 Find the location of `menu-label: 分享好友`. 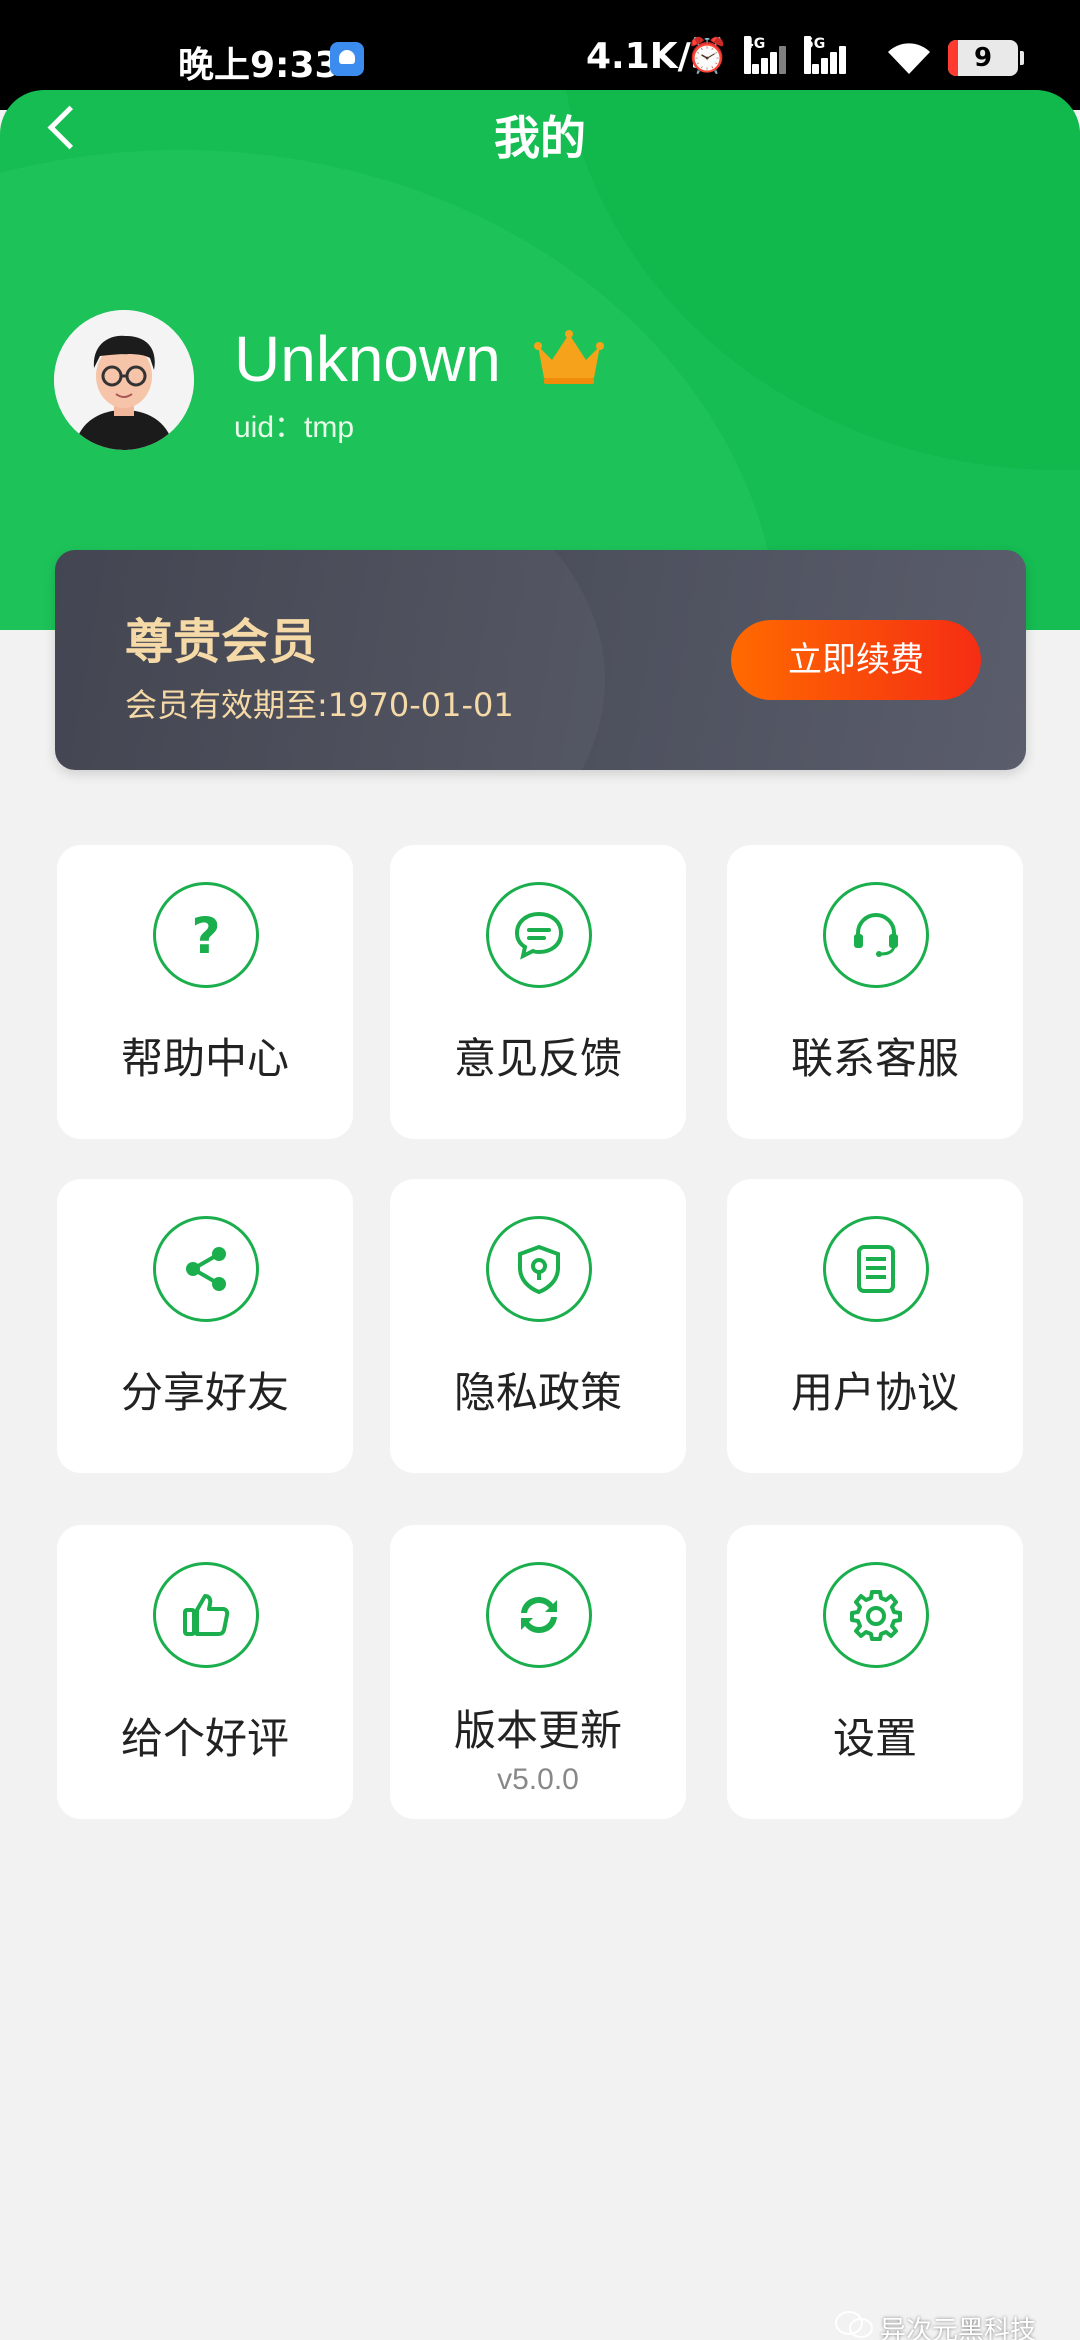

menu-label: 分享好友 is located at coordinates (204, 1392).